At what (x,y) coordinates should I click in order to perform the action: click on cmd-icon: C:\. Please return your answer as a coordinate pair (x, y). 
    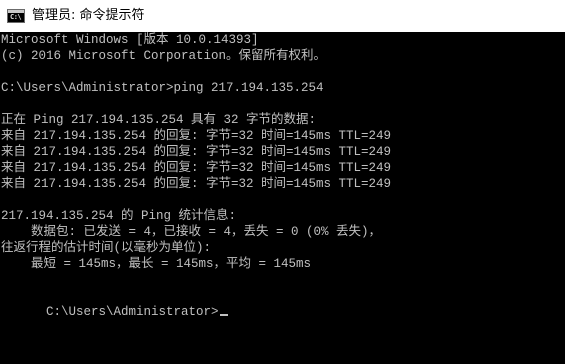
    Looking at the image, I should click on (16, 16).